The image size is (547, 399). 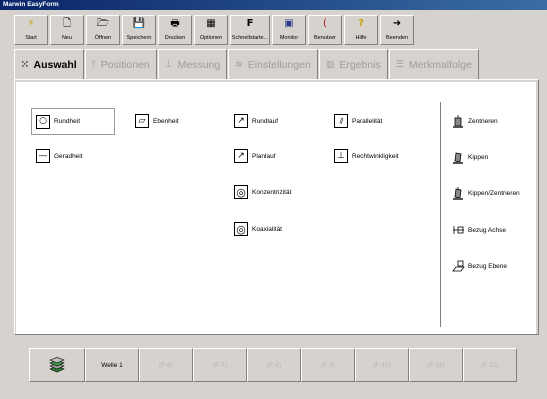 I want to click on selection-dots-icon: ⁙, so click(x=25, y=65).